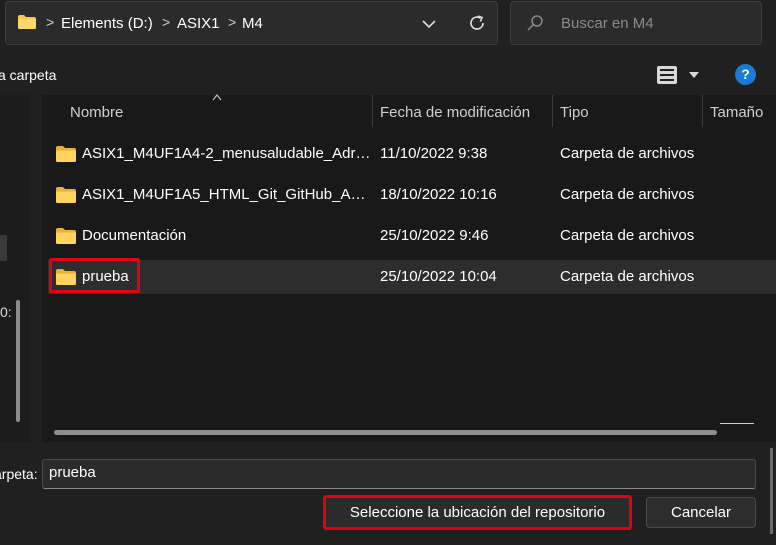 Image resolution: width=776 pixels, height=545 pixels. What do you see at coordinates (745, 74) in the screenshot?
I see `help-icon: ?` at bounding box center [745, 74].